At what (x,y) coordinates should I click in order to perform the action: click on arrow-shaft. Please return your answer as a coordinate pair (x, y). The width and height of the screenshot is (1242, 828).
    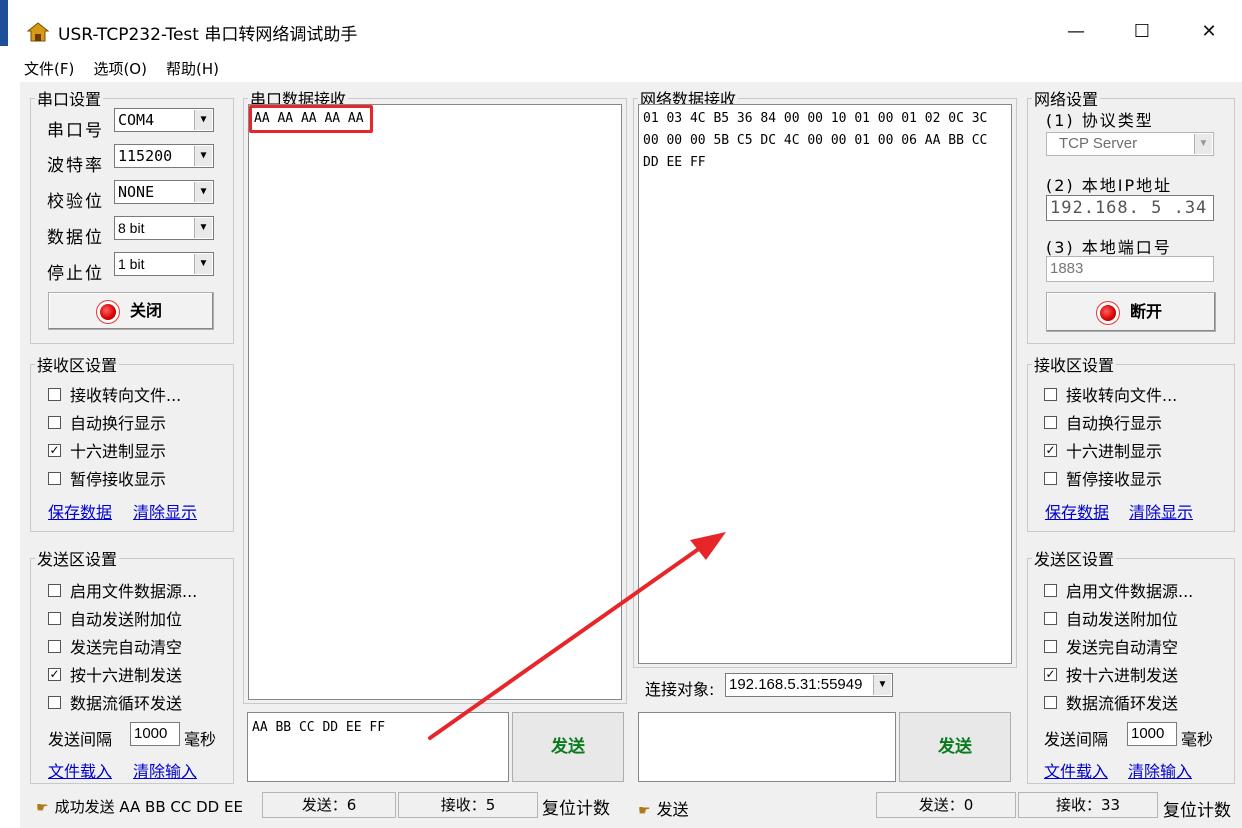
    Looking at the image, I should click on (565, 643).